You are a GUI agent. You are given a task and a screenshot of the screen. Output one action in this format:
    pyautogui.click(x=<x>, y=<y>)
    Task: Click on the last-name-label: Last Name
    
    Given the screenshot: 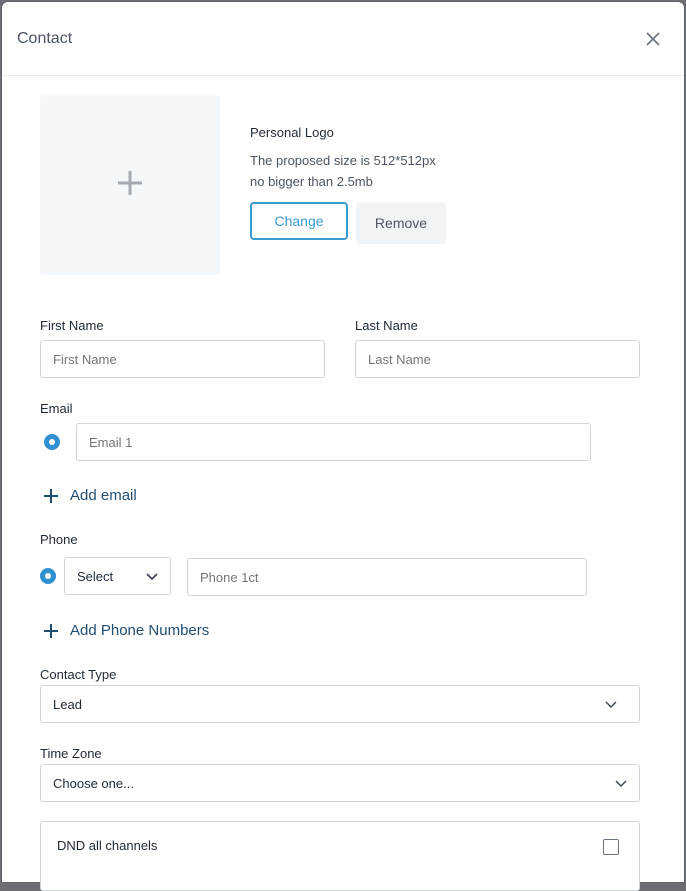 What is the action you would take?
    pyautogui.click(x=386, y=325)
    